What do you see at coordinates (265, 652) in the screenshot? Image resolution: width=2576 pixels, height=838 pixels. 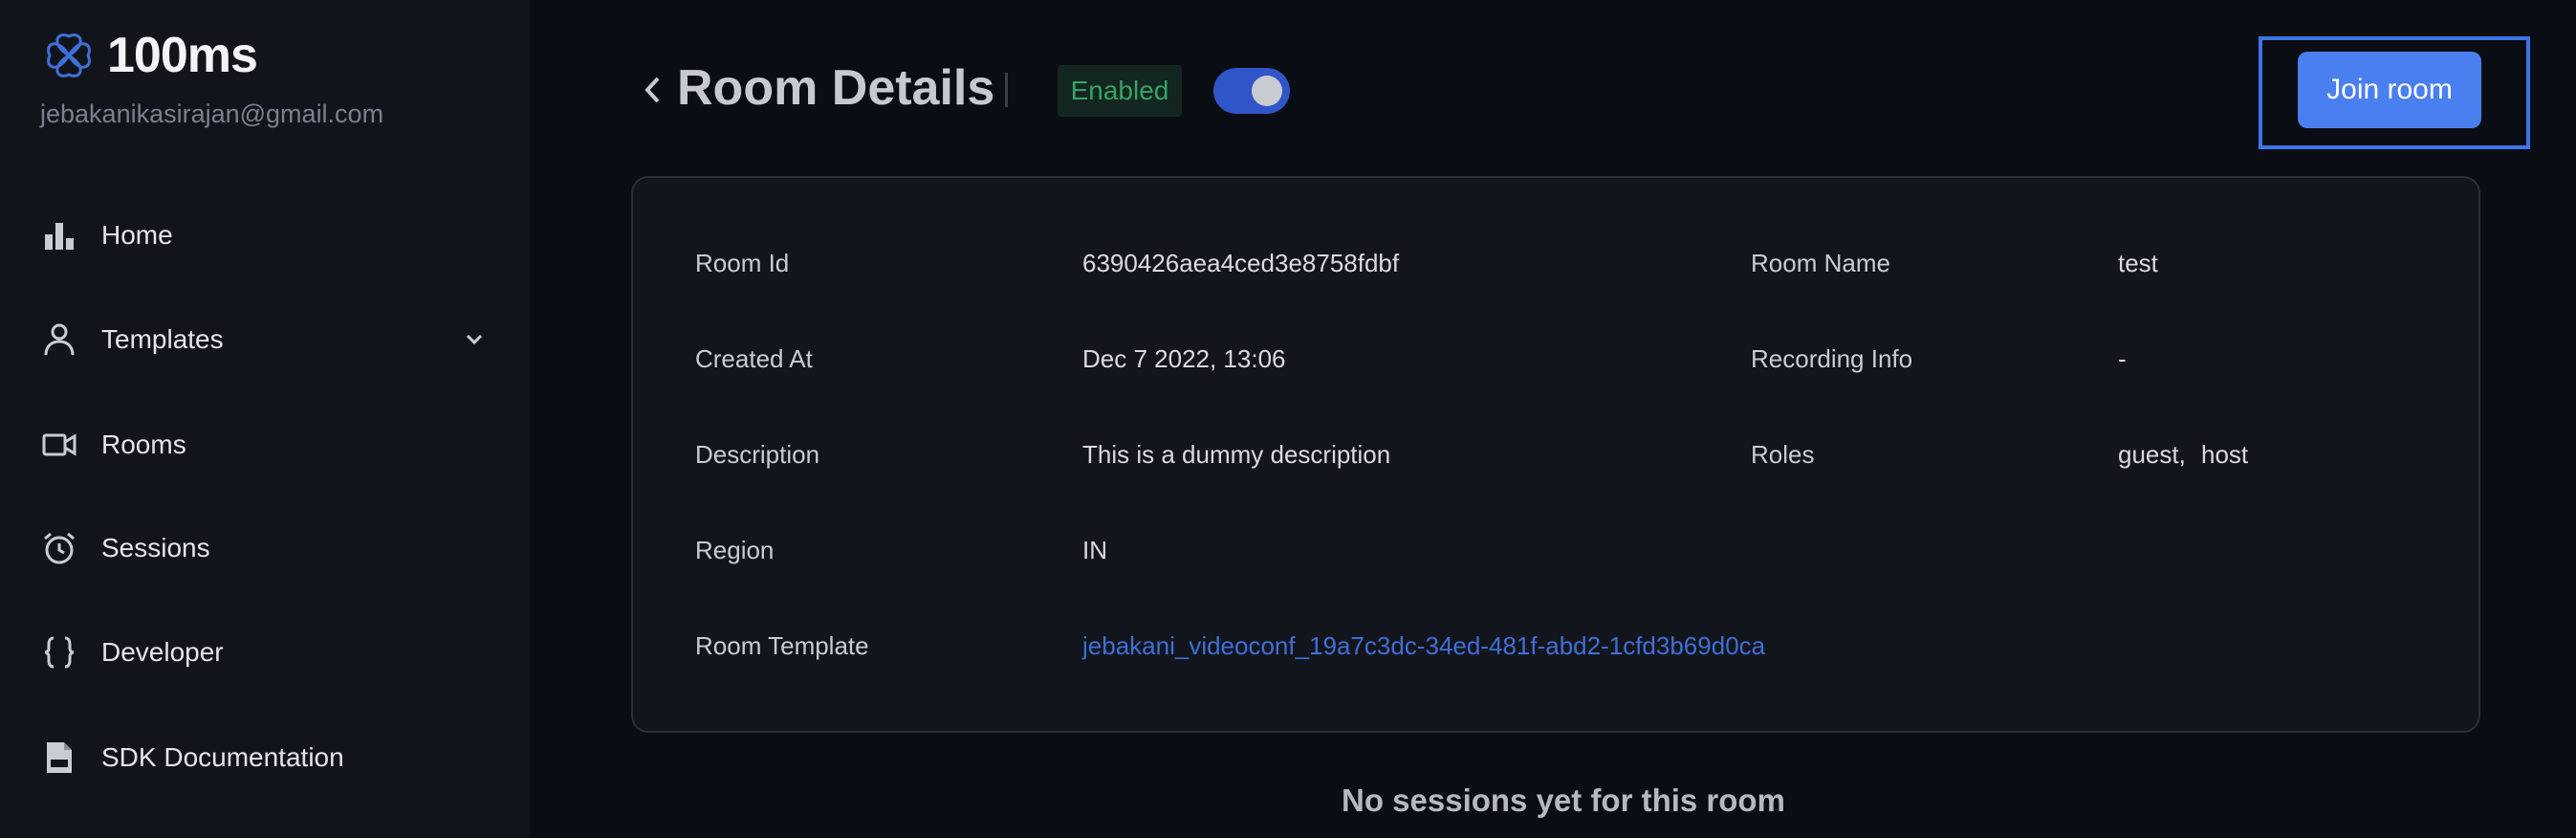 I see `sidebar-item-developer: Developer` at bounding box center [265, 652].